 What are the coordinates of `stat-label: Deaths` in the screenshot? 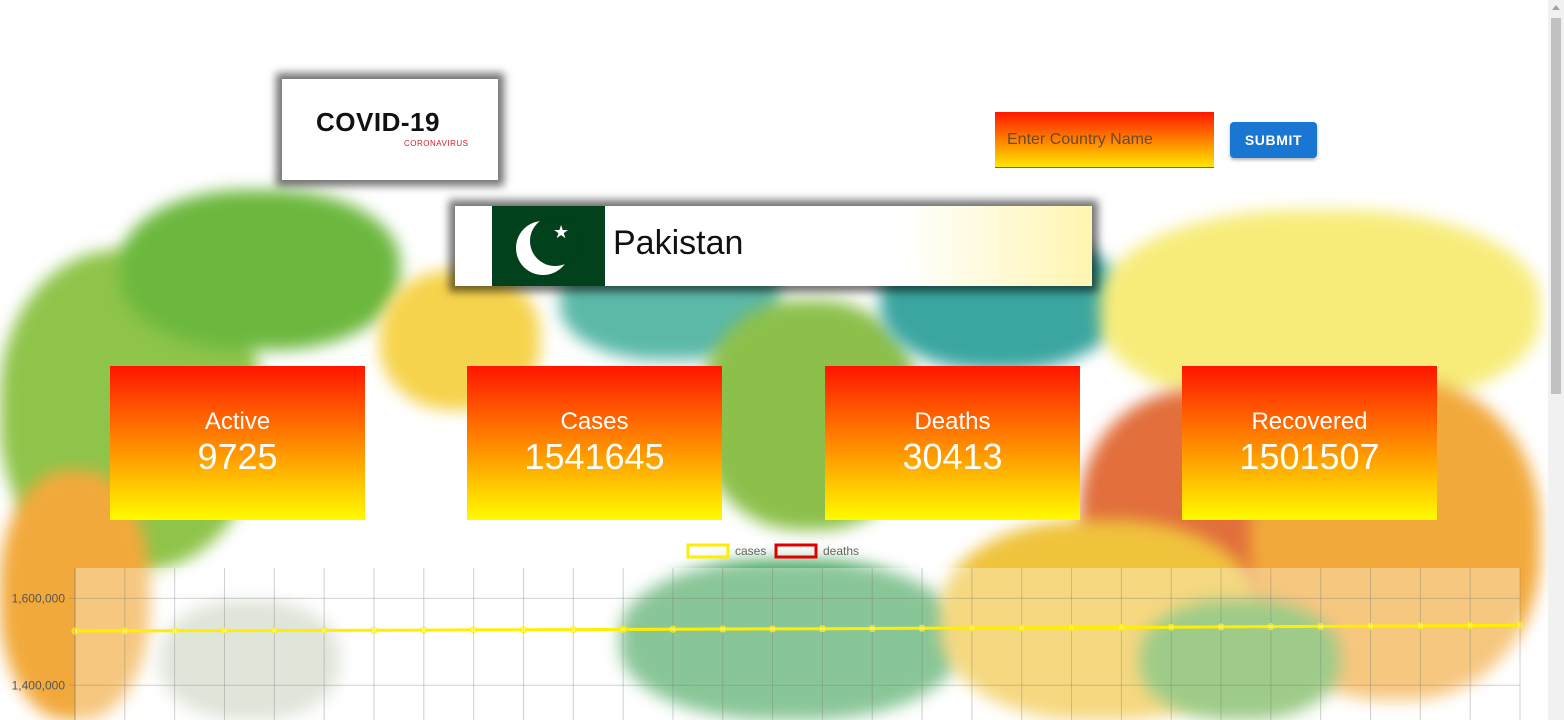 It's located at (952, 421).